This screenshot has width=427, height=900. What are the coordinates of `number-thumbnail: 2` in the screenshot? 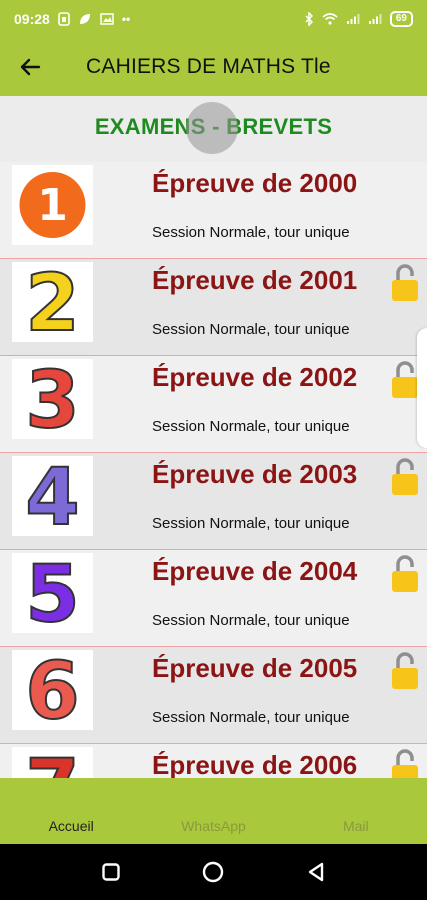 It's located at (52, 302).